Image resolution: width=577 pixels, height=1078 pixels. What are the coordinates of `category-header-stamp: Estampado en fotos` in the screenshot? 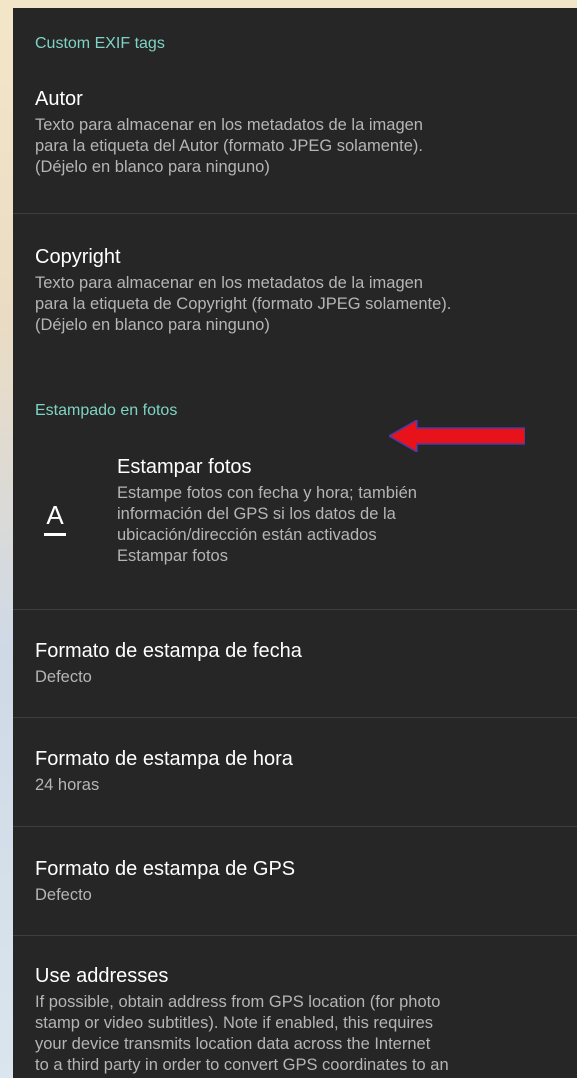 It's located at (106, 410).